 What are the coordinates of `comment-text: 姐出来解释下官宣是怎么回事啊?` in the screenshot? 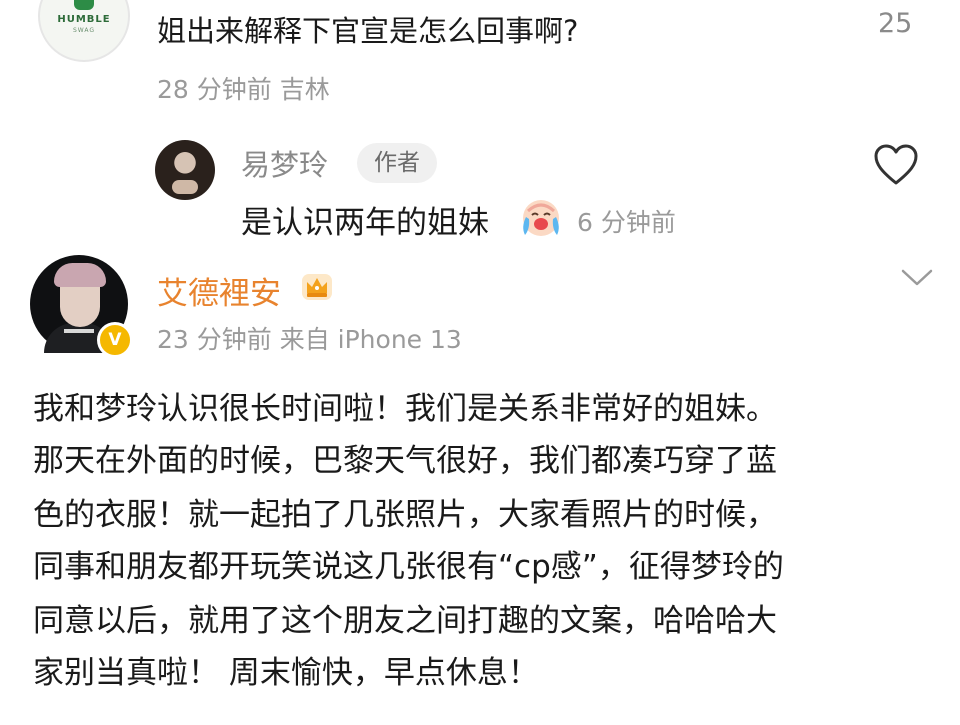 It's located at (368, 31).